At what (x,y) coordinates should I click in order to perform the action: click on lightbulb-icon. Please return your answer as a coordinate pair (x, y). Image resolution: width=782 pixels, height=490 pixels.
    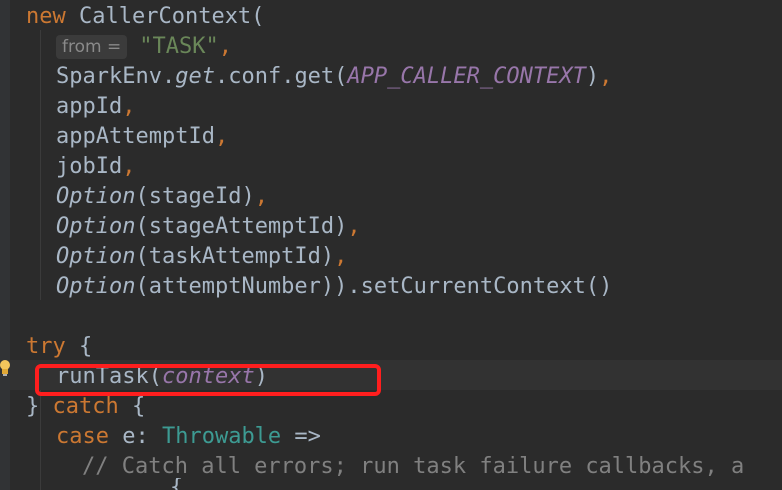
    Looking at the image, I should click on (6, 368).